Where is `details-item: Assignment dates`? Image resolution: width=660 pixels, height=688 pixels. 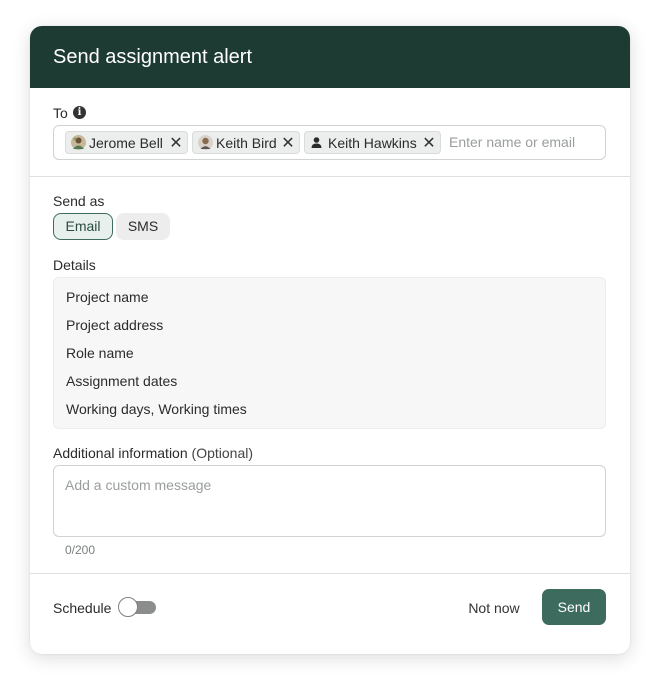
details-item: Assignment dates is located at coordinates (122, 381).